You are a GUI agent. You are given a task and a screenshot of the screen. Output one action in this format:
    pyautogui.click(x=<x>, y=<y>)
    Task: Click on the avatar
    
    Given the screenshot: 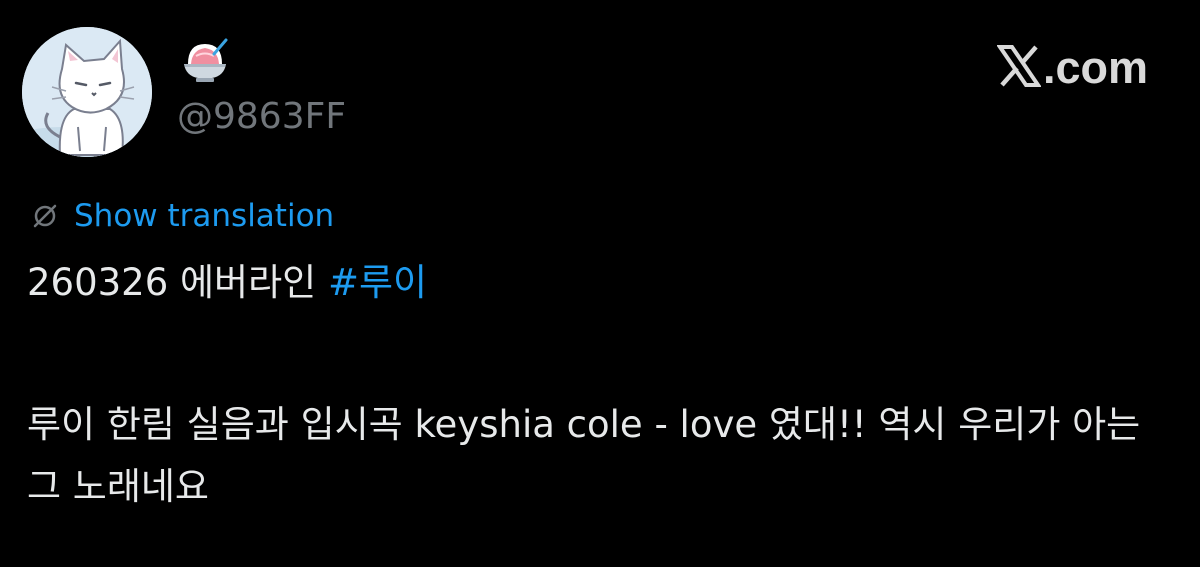 What is the action you would take?
    pyautogui.click(x=87, y=92)
    